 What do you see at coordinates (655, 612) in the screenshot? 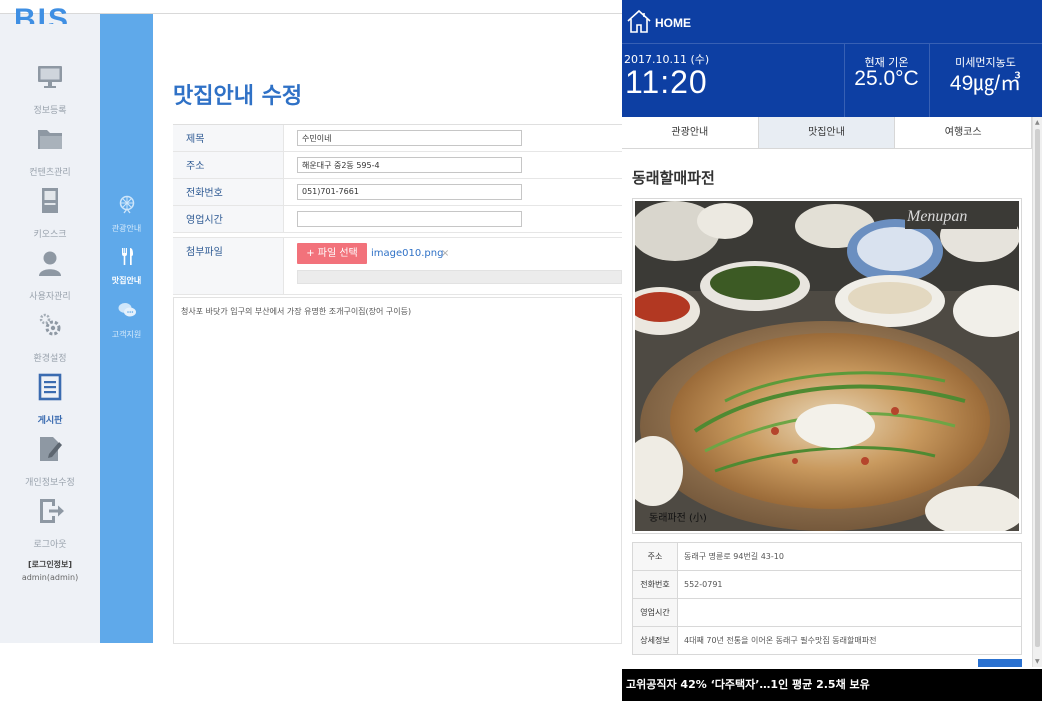
I see `info-label: 영업시간` at bounding box center [655, 612].